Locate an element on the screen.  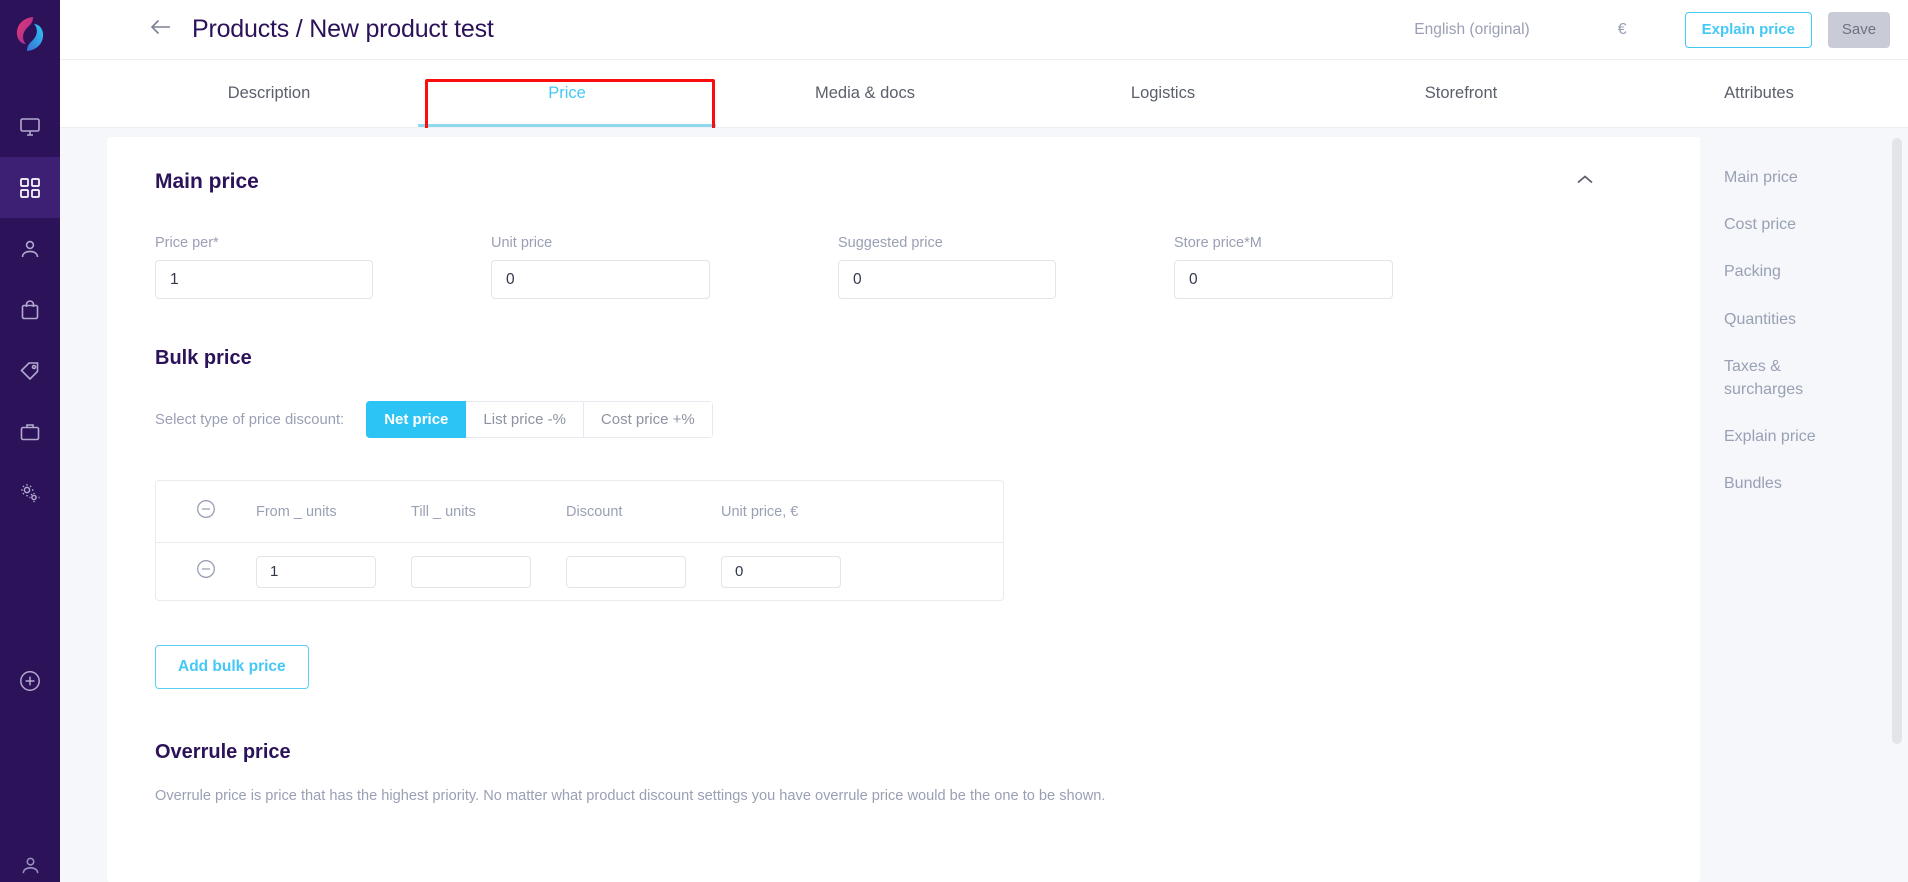
overrule-price-title: Overrule price is located at coordinates (223, 752).